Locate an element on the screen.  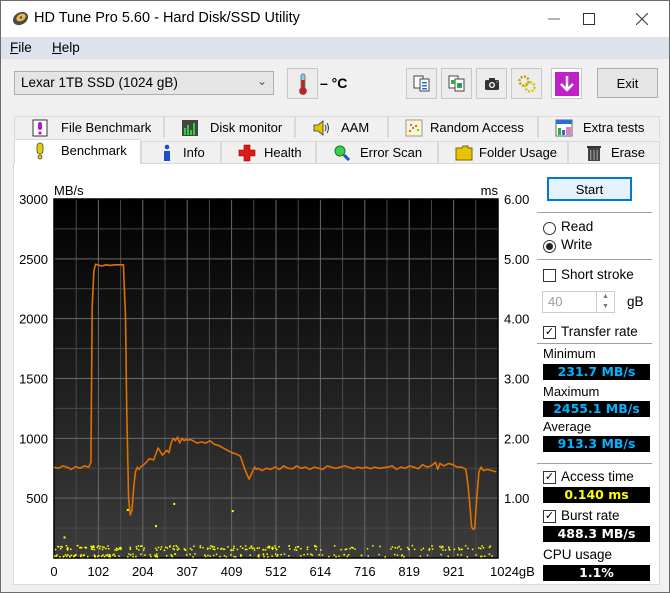
y-tick-label: 2000 is located at coordinates (33, 319).